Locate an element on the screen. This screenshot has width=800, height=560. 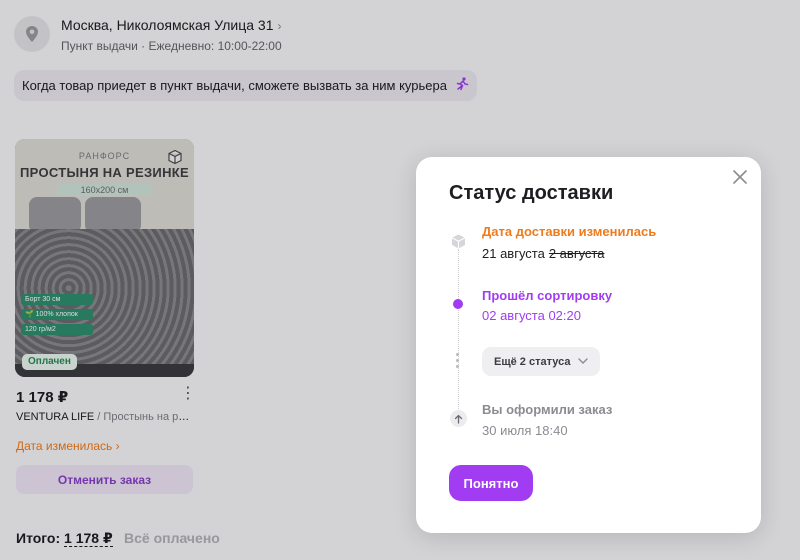
new-delivery-date: 21 августа is located at coordinates (513, 253).